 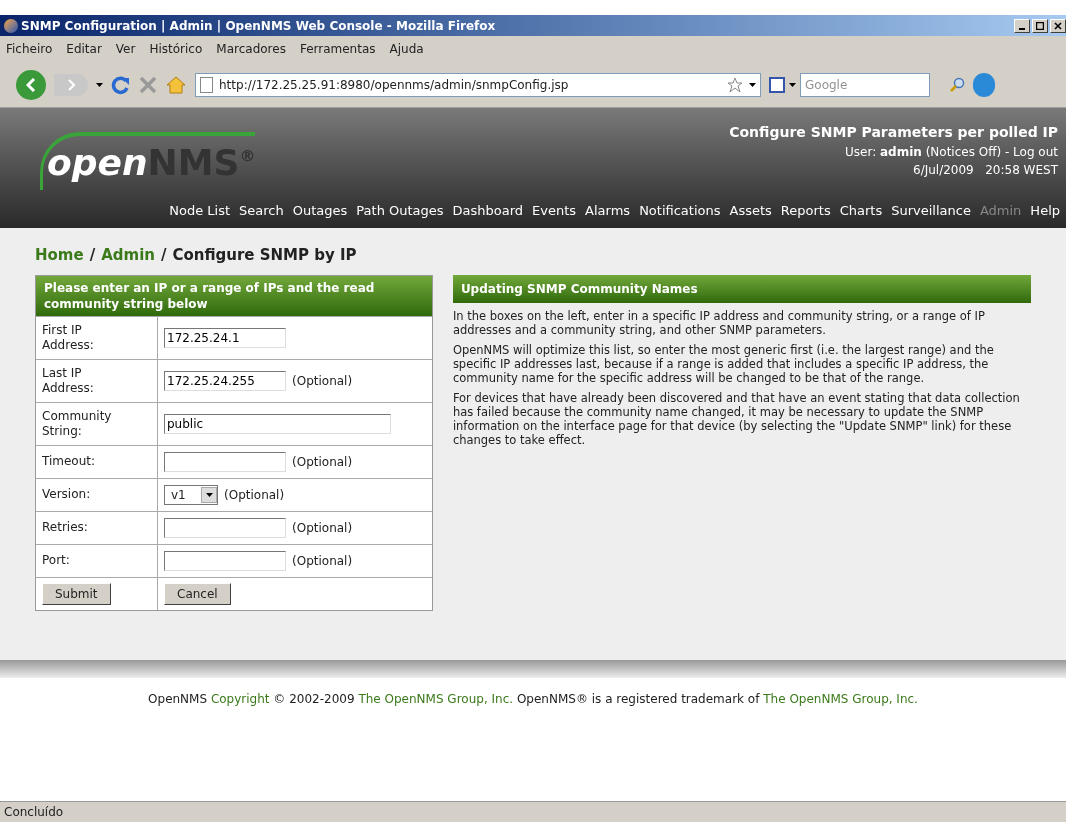 I want to click on nav-link: Node List, so click(x=200, y=211).